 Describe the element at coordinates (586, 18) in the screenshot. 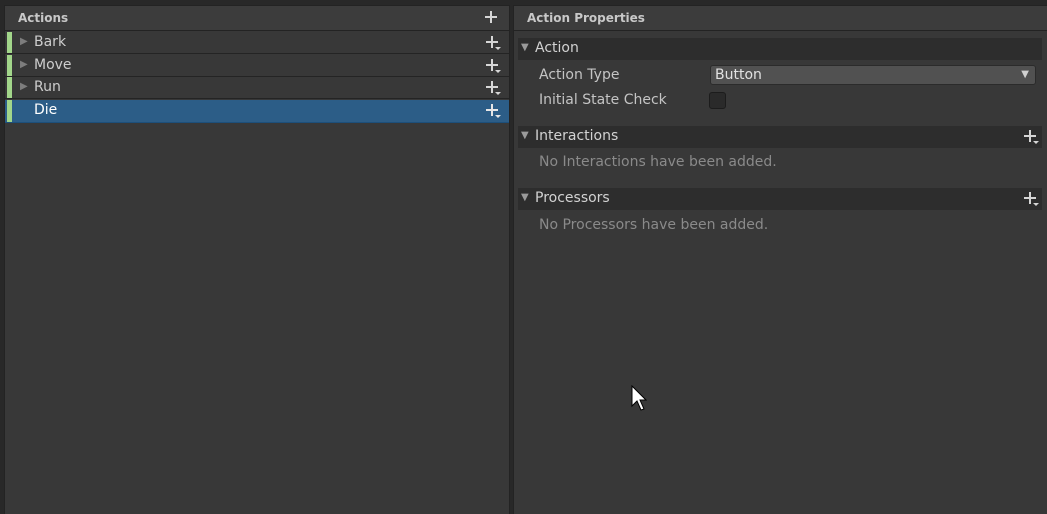

I see `properties-title: Action Properties` at that location.